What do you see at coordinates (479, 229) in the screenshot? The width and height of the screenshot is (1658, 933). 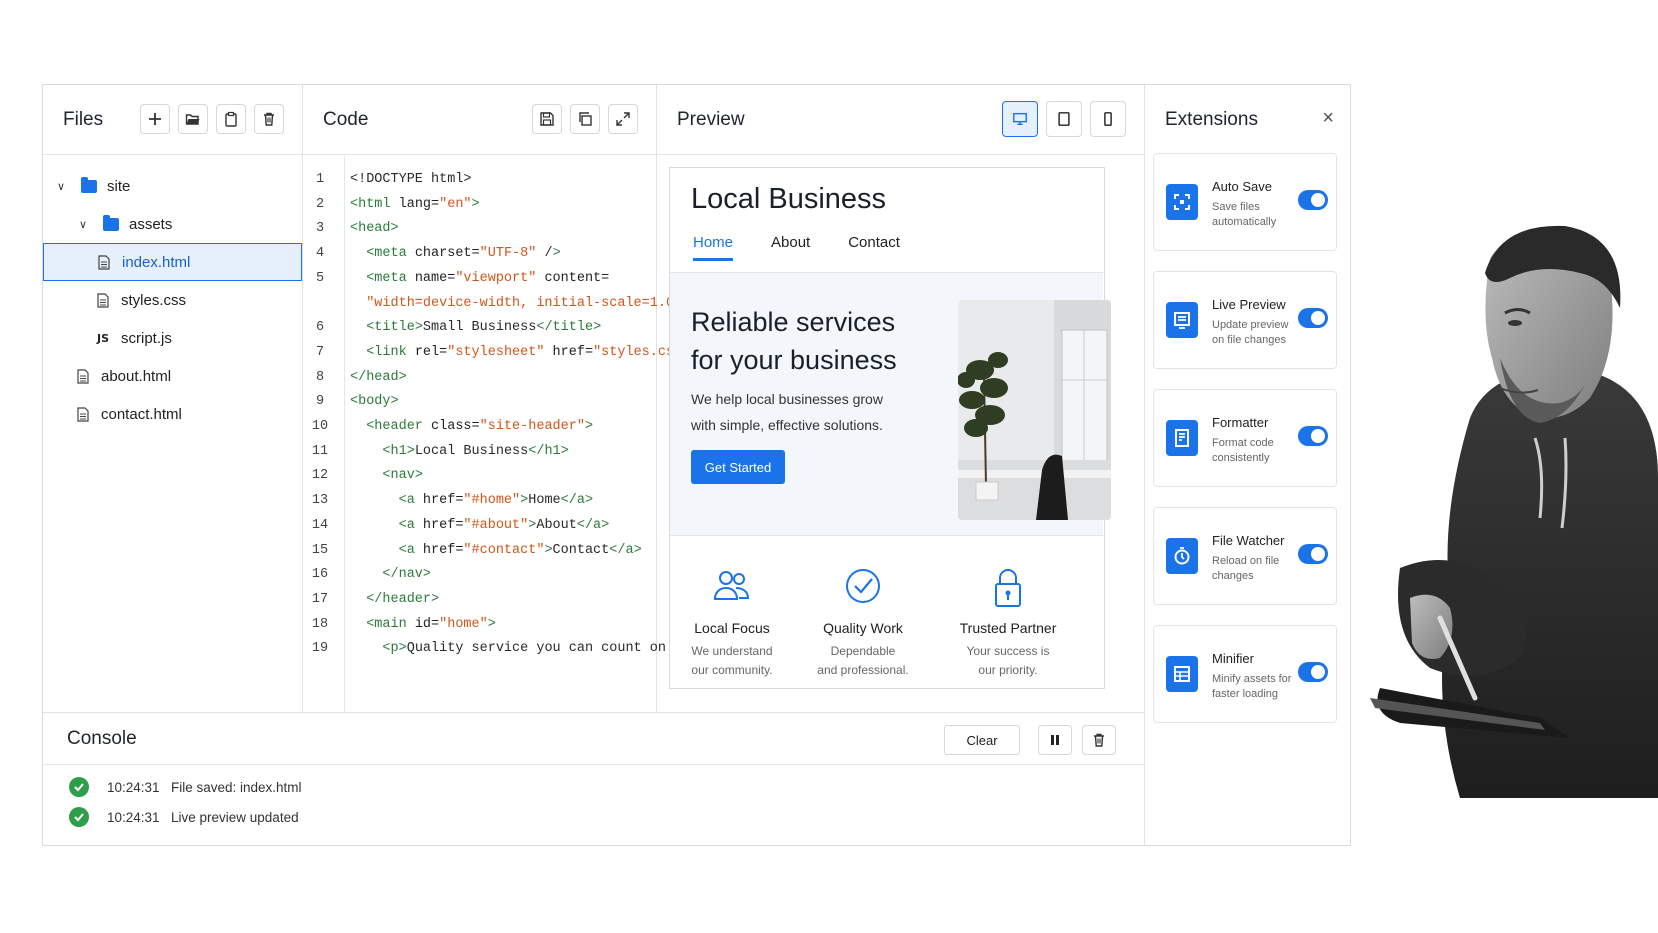 I see `code-line: 3 <head>` at bounding box center [479, 229].